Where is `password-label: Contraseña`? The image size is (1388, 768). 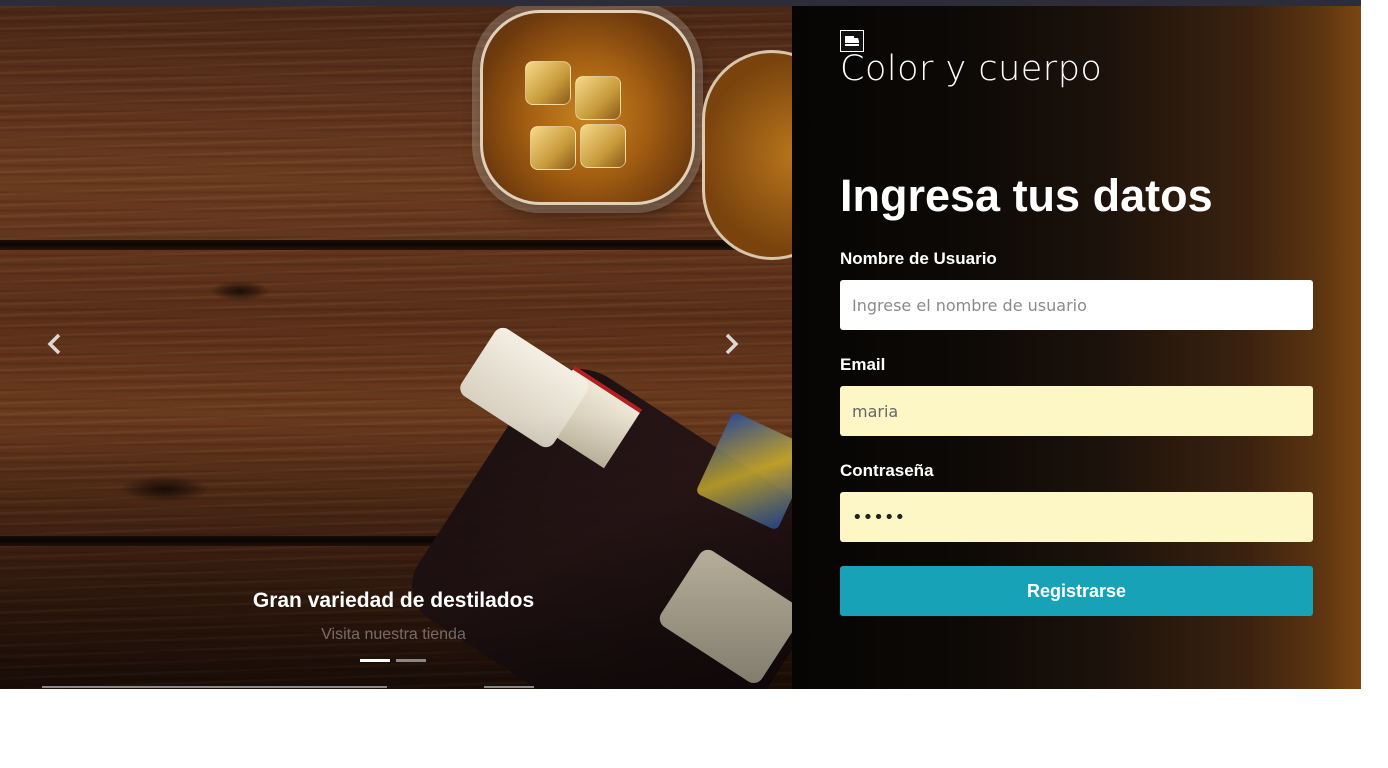
password-label: Contraseña is located at coordinates (887, 470).